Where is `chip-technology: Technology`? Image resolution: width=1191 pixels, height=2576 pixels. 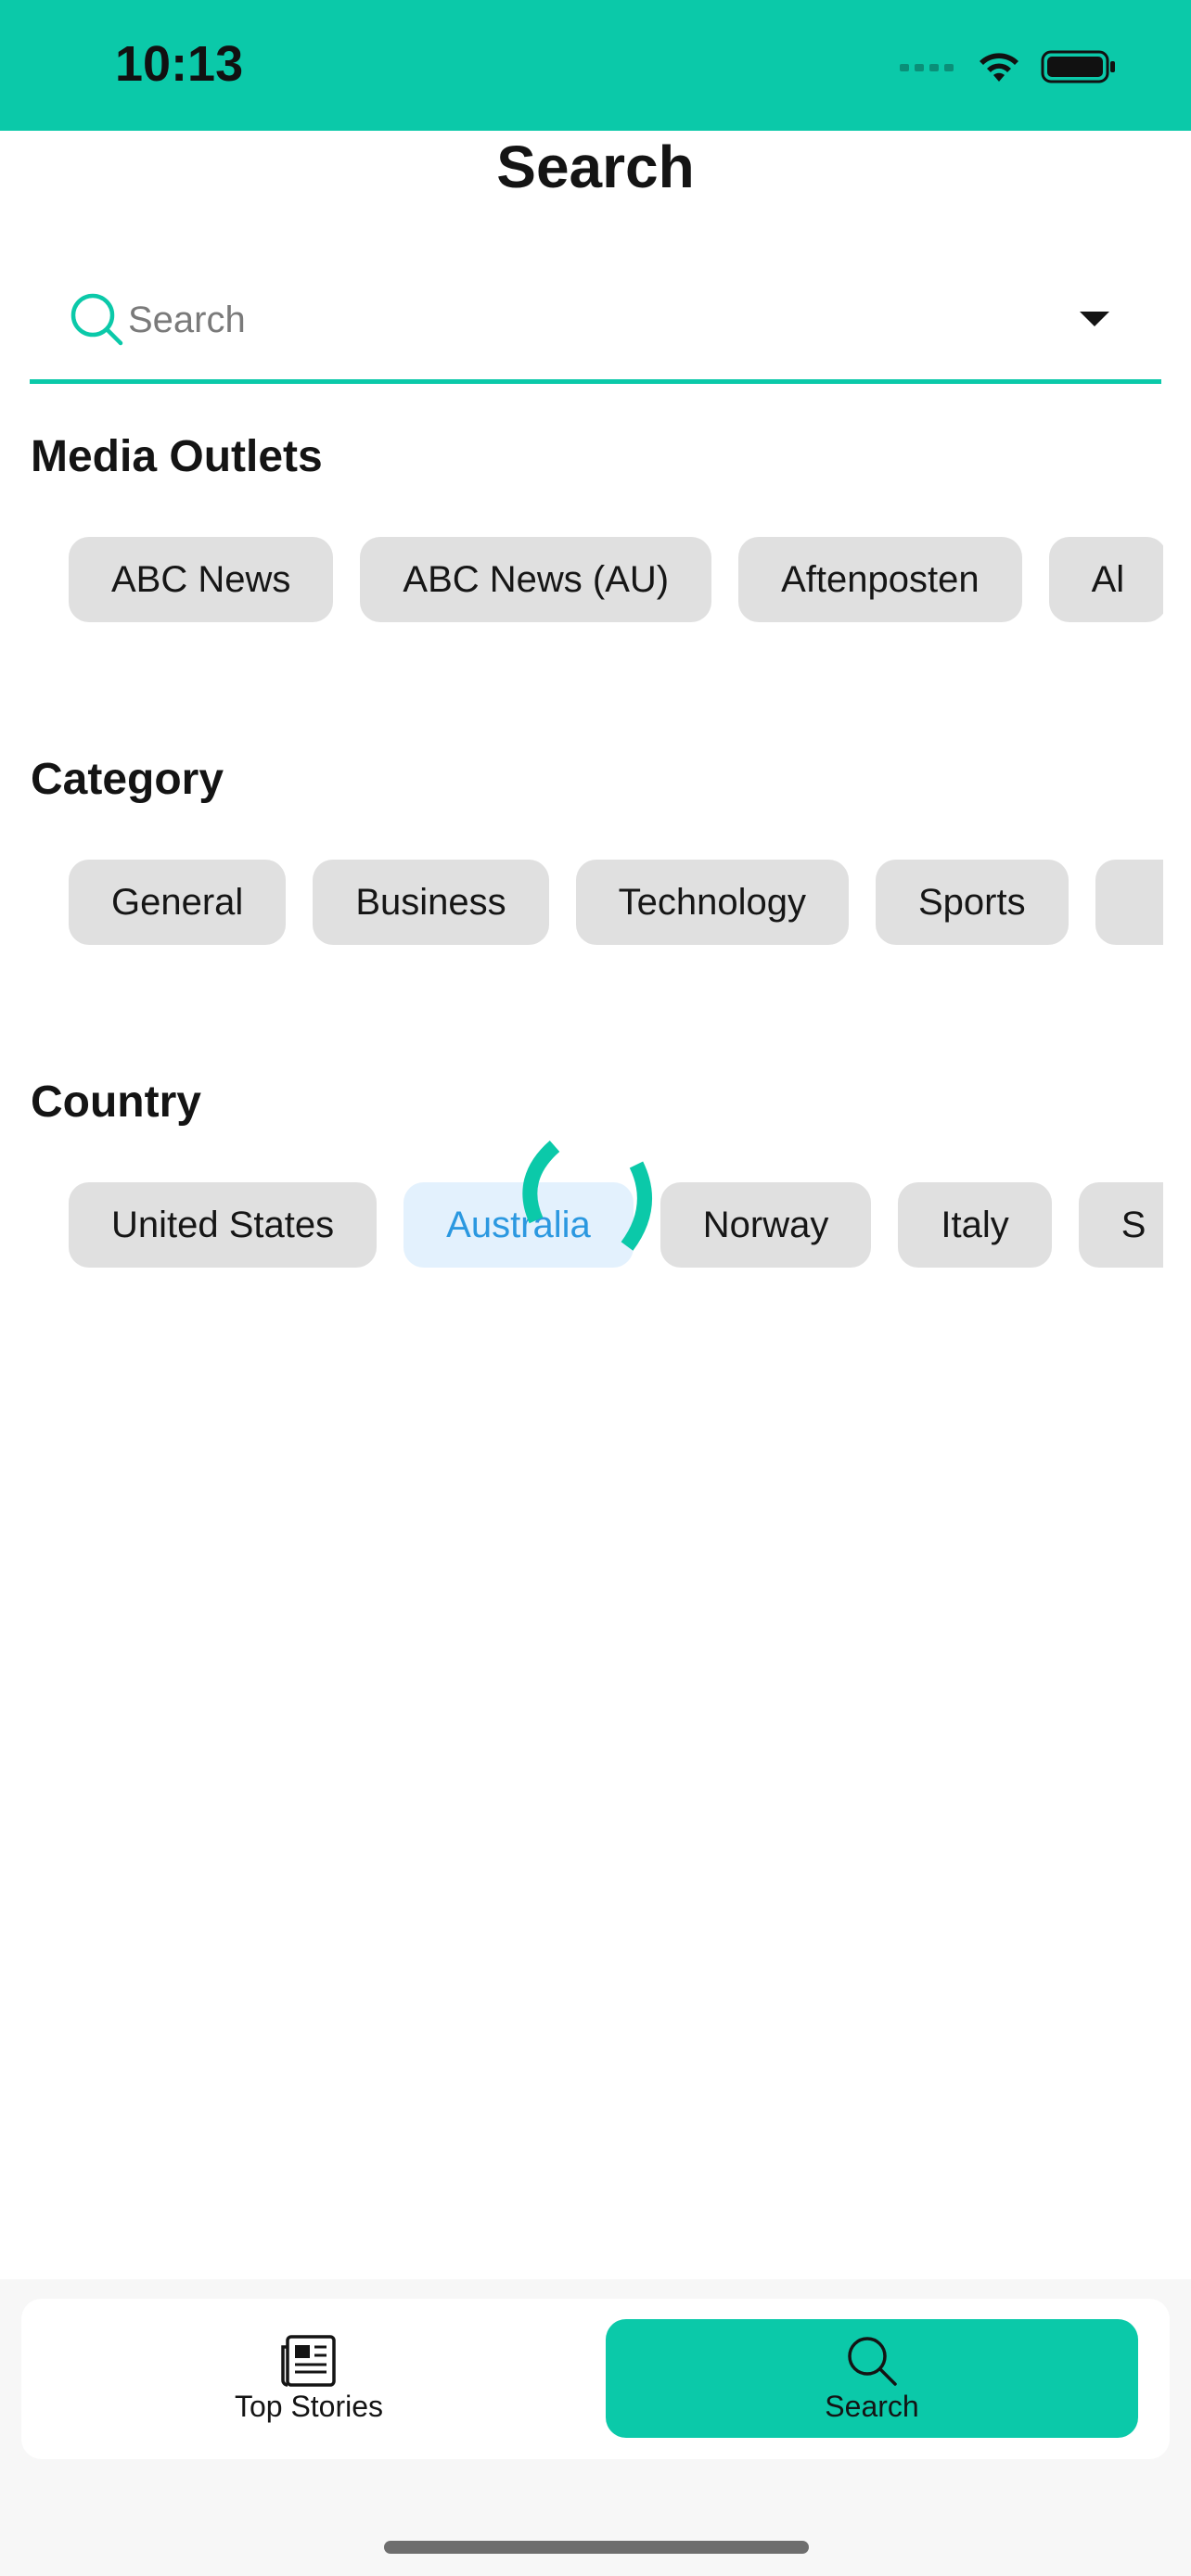 chip-technology: Technology is located at coordinates (712, 903).